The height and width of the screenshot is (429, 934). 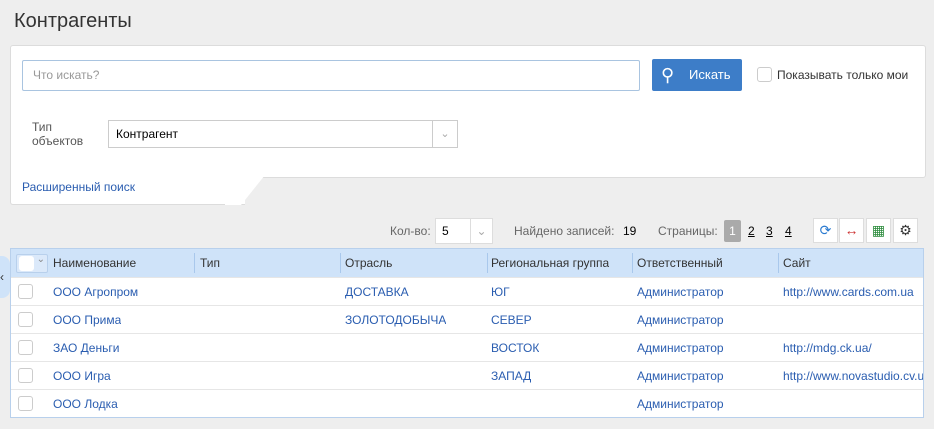 What do you see at coordinates (85, 404) in the screenshot?
I see `cell-name: ООО Лодка` at bounding box center [85, 404].